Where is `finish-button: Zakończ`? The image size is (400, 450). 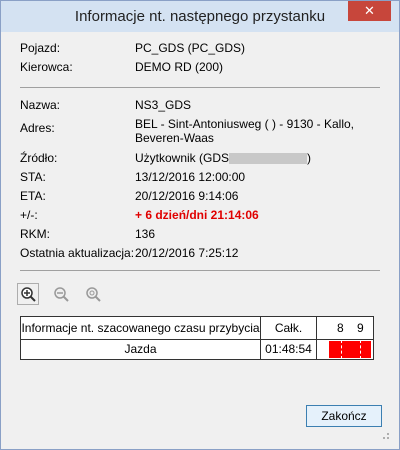 finish-button: Zakończ is located at coordinates (344, 416).